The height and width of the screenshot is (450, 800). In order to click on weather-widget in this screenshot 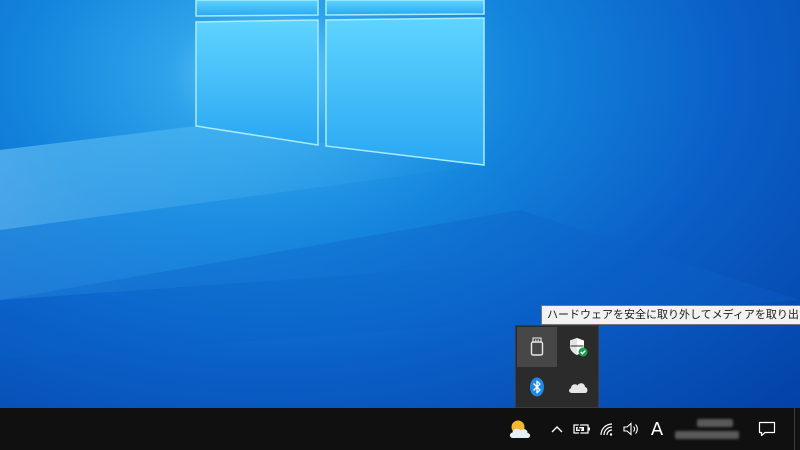, I will do `click(520, 429)`.